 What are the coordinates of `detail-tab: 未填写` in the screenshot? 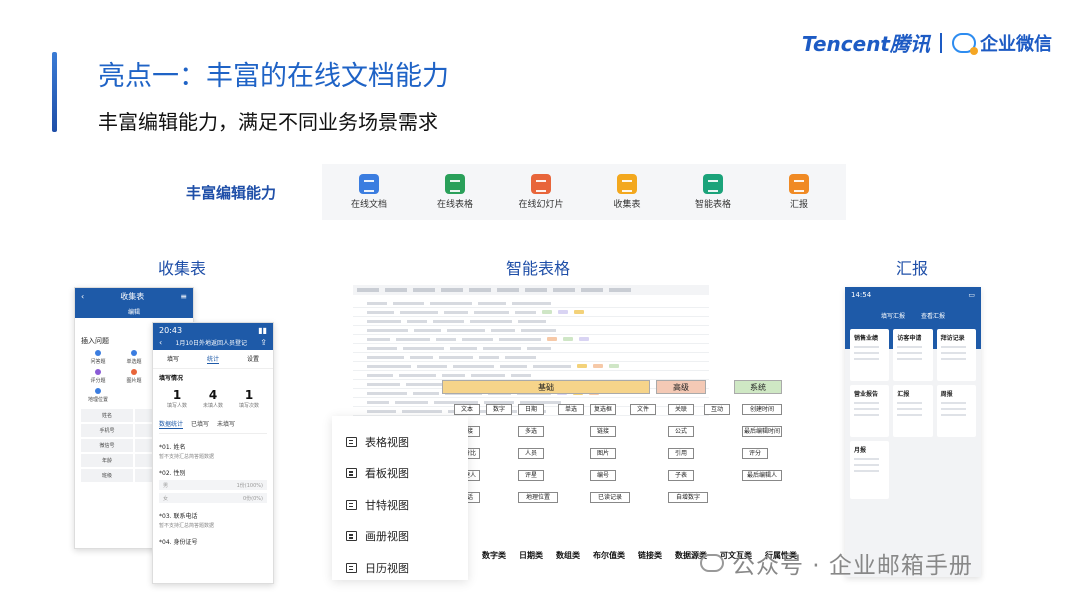 It's located at (226, 424).